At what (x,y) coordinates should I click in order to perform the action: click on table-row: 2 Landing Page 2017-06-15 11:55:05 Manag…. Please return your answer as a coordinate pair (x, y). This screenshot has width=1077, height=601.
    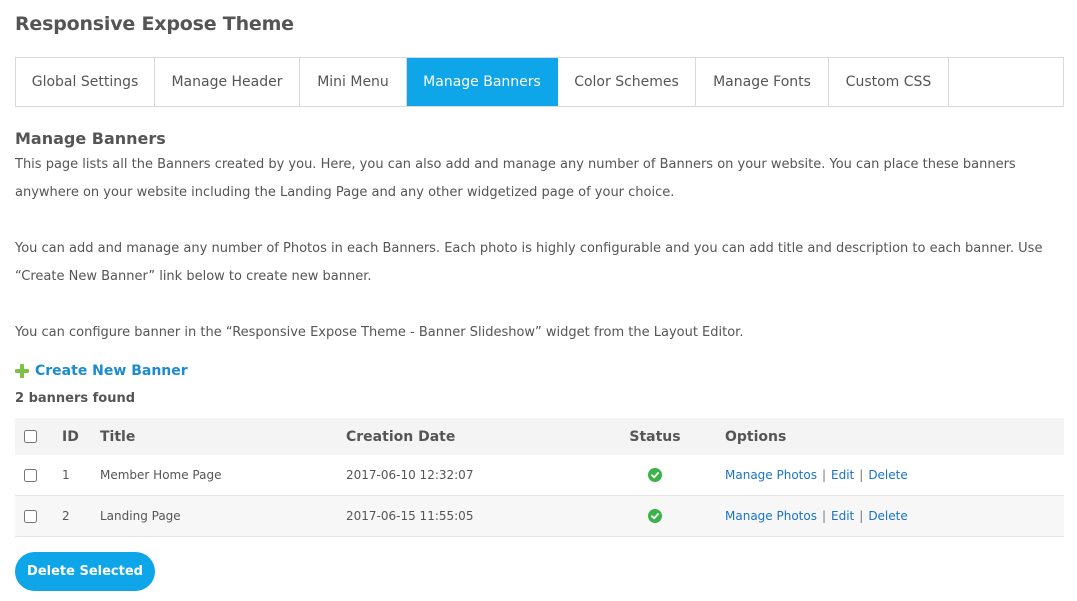
    Looking at the image, I should click on (539, 516).